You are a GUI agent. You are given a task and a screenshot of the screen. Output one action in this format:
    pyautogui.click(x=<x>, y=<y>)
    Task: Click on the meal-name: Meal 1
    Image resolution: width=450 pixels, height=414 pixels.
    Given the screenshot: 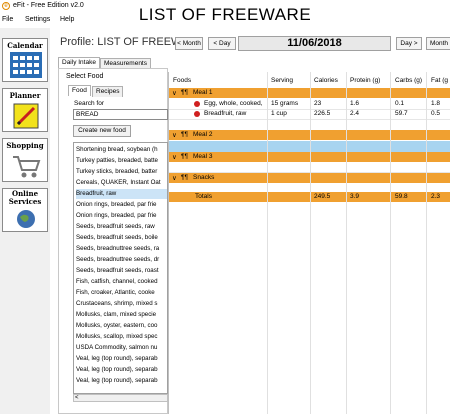 What is the action you would take?
    pyautogui.click(x=203, y=92)
    